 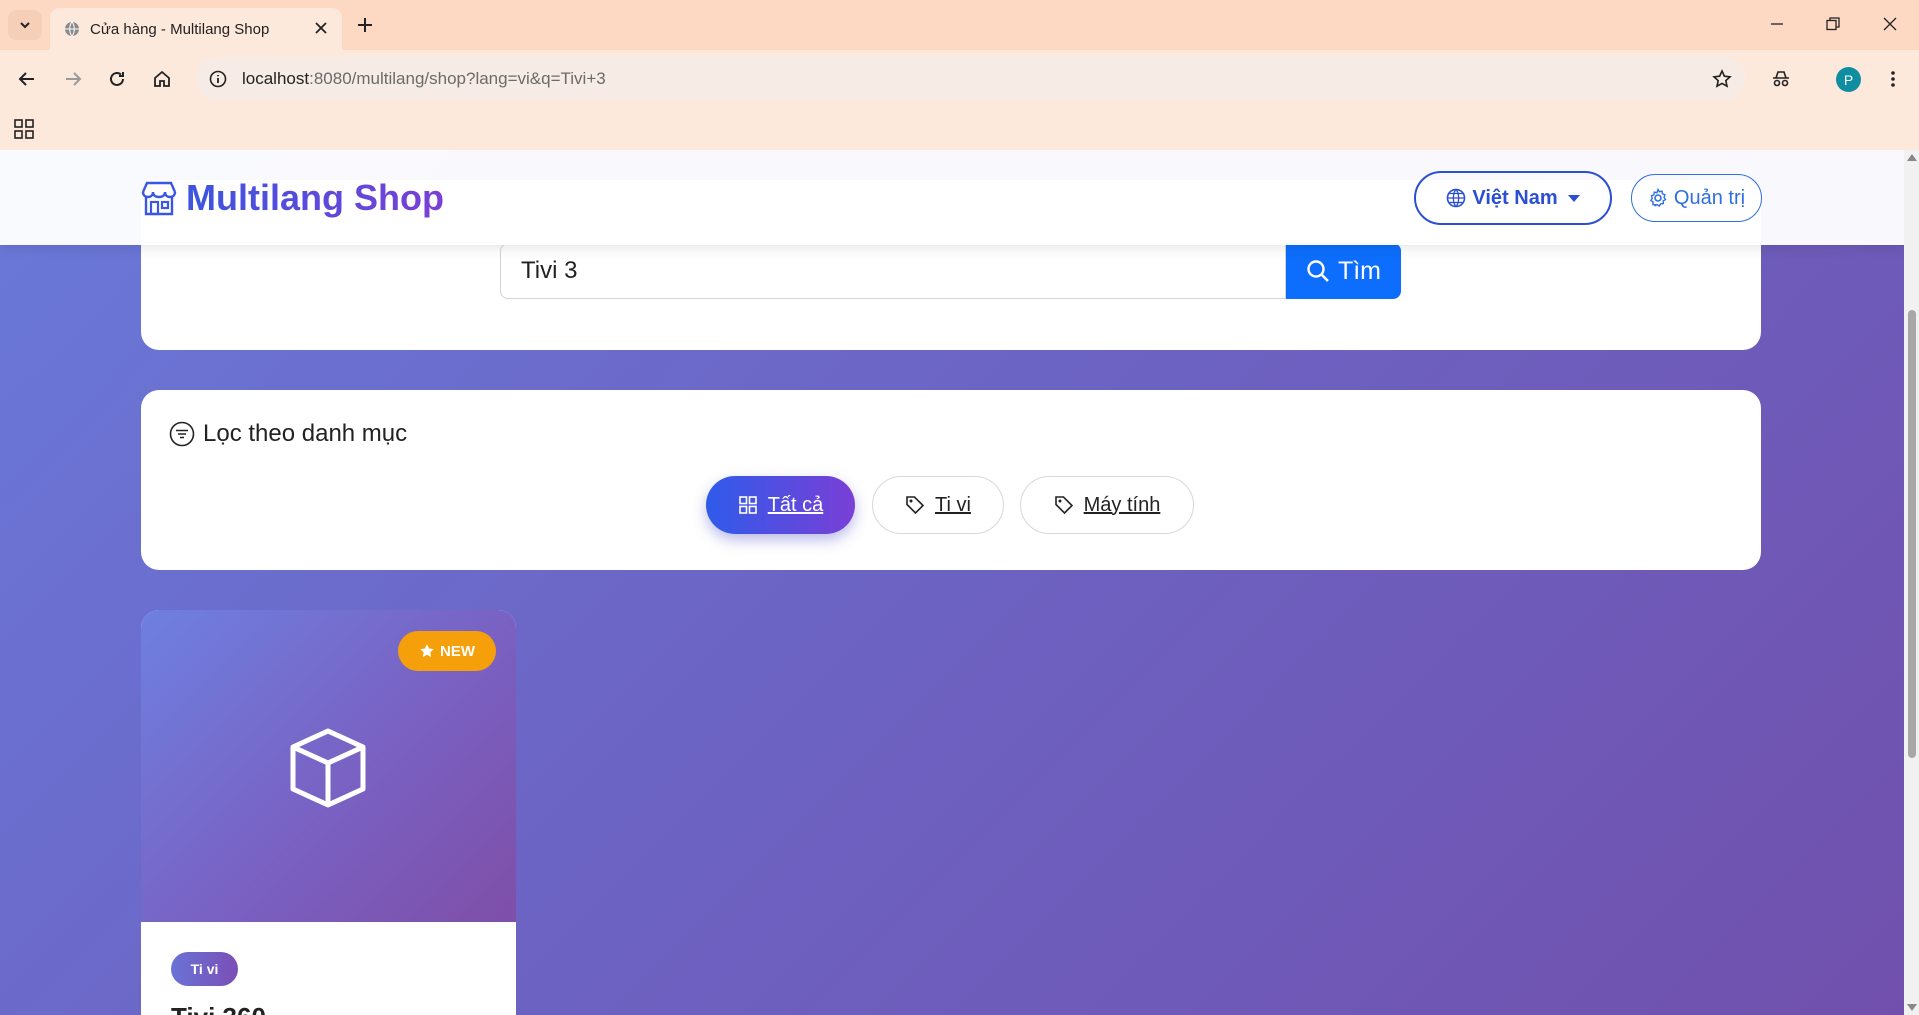 I want to click on apps-grid-icon, so click(x=24, y=129).